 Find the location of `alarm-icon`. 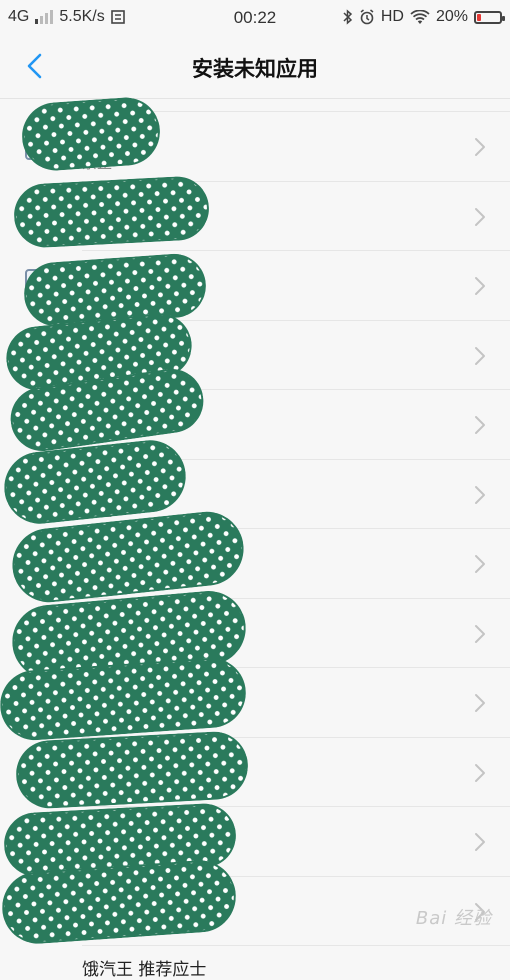

alarm-icon is located at coordinates (367, 17).